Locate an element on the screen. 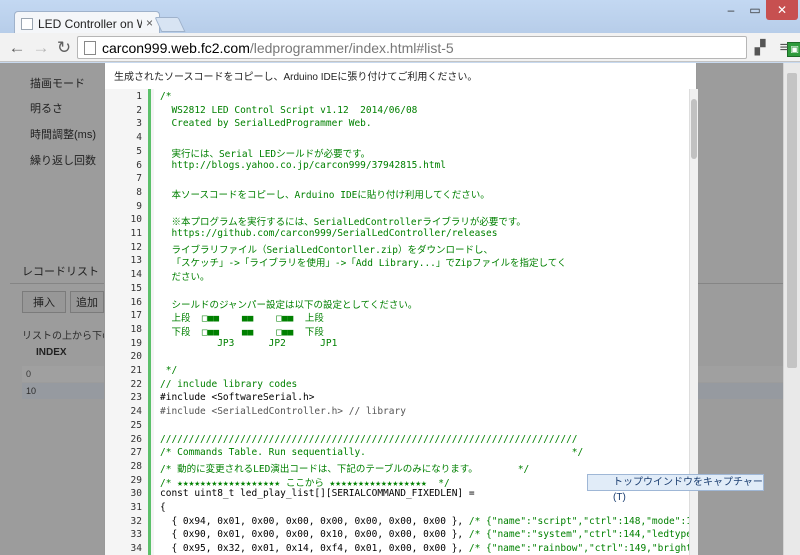 This screenshot has width=800, height=555. line-number: 3 is located at coordinates (139, 124).